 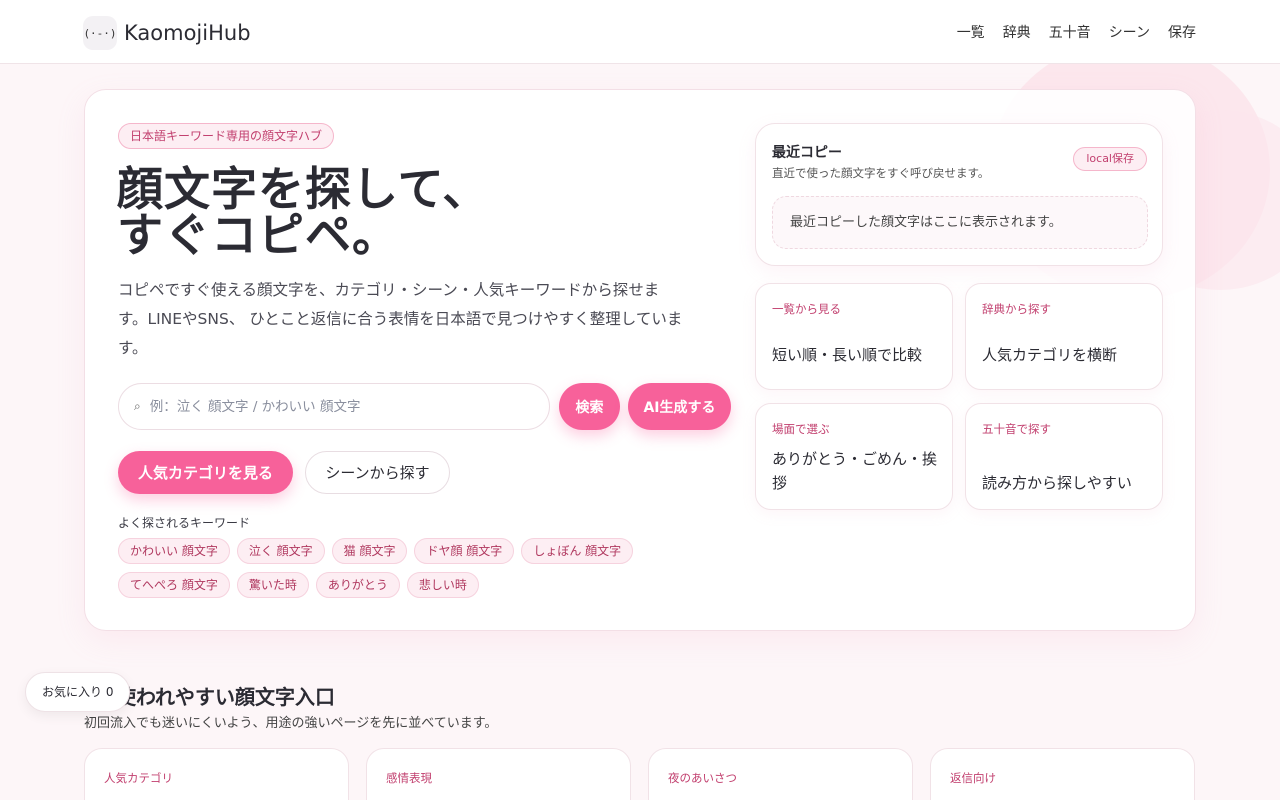 What do you see at coordinates (854, 336) in the screenshot?
I see `quick-card-list: 一覧から見る 短い順・長い順で比較` at bounding box center [854, 336].